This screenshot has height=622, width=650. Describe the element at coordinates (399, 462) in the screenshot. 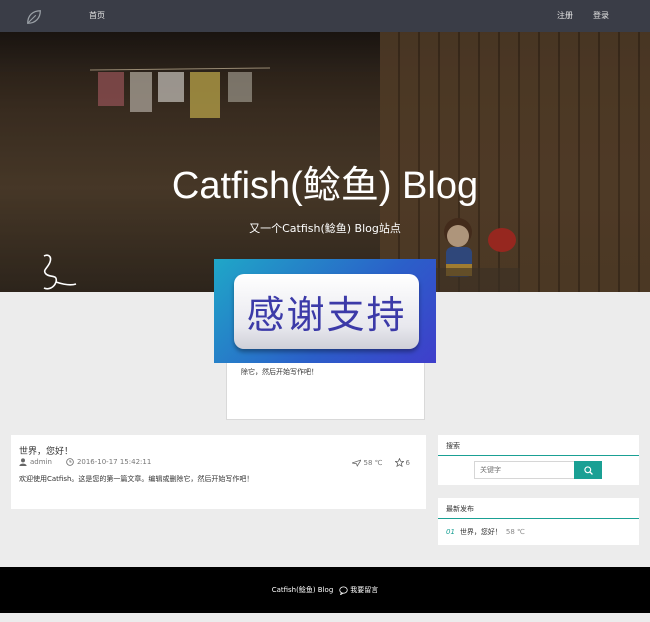

I see `star-icon` at that location.